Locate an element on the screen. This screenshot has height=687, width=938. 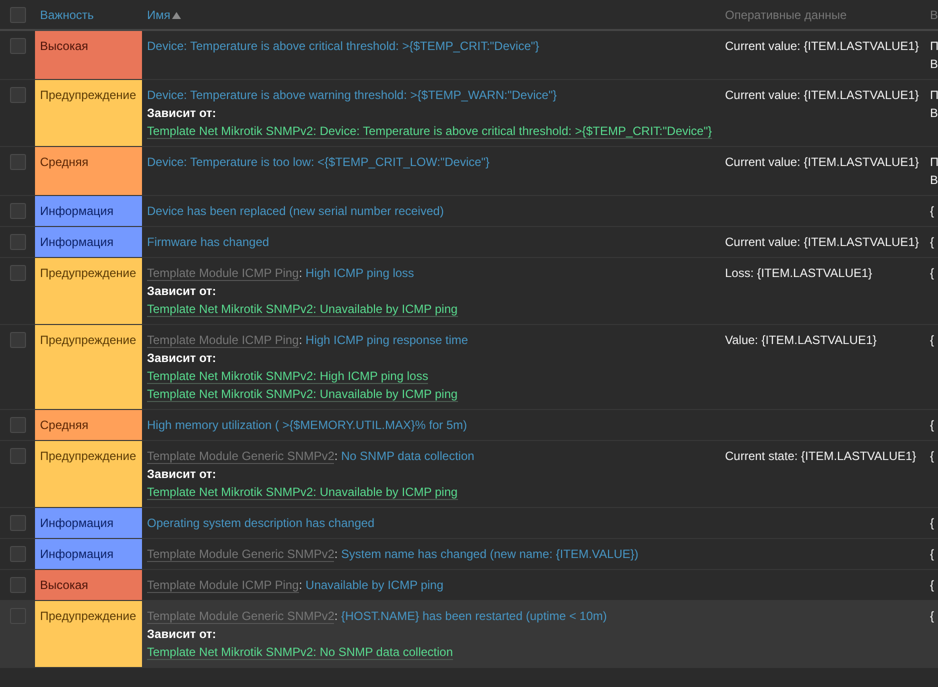
trigger-name-link: Unavailable by ICMP ping is located at coordinates (375, 585).